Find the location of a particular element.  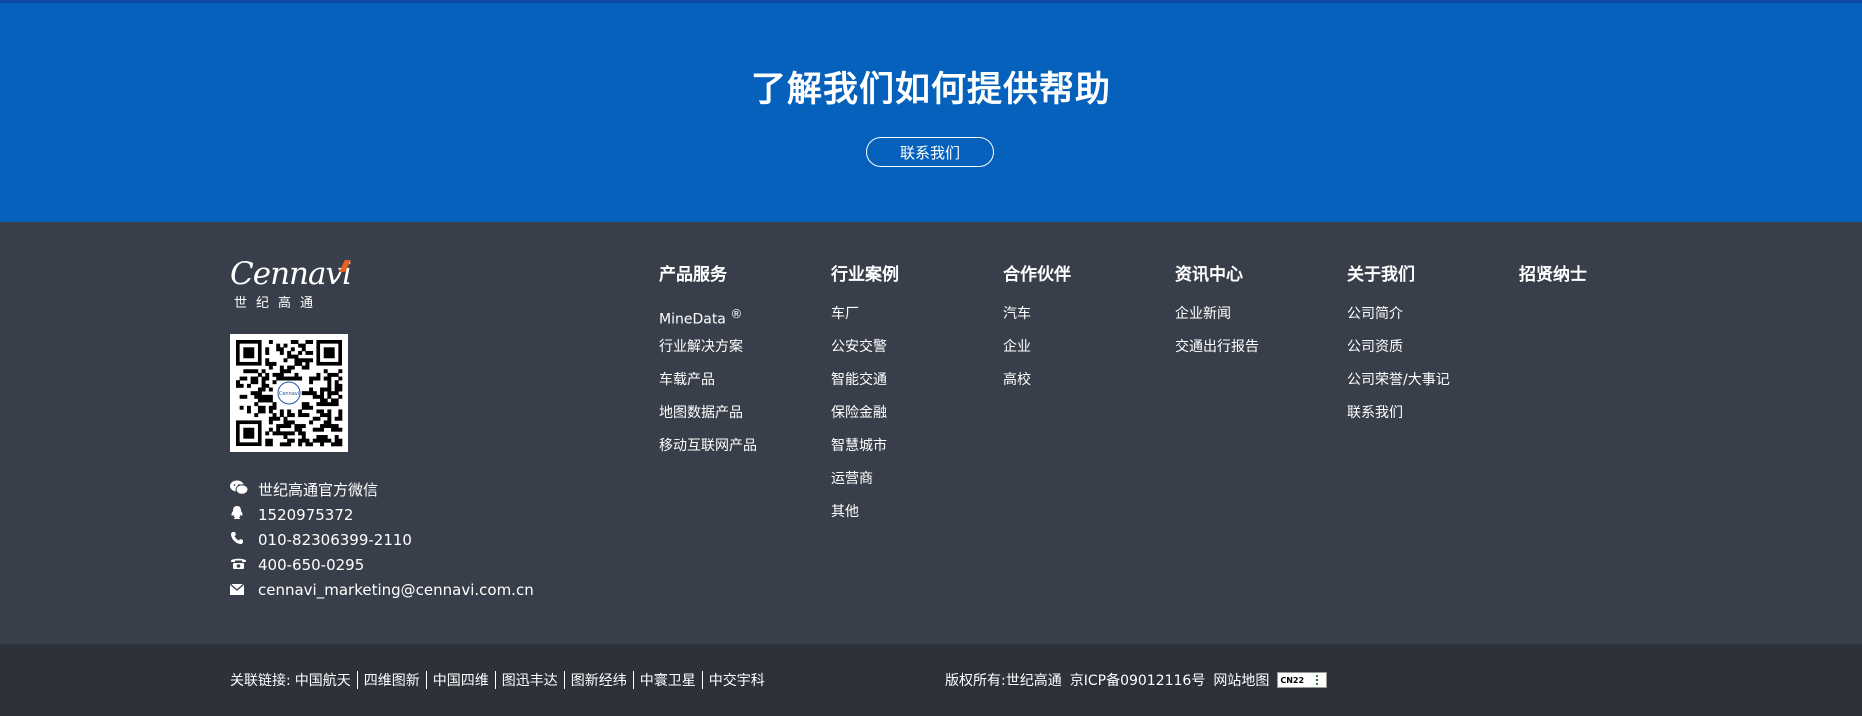

nav-column-partners: 合作伙伴 汽车 企业 高校 is located at coordinates (1083, 331).